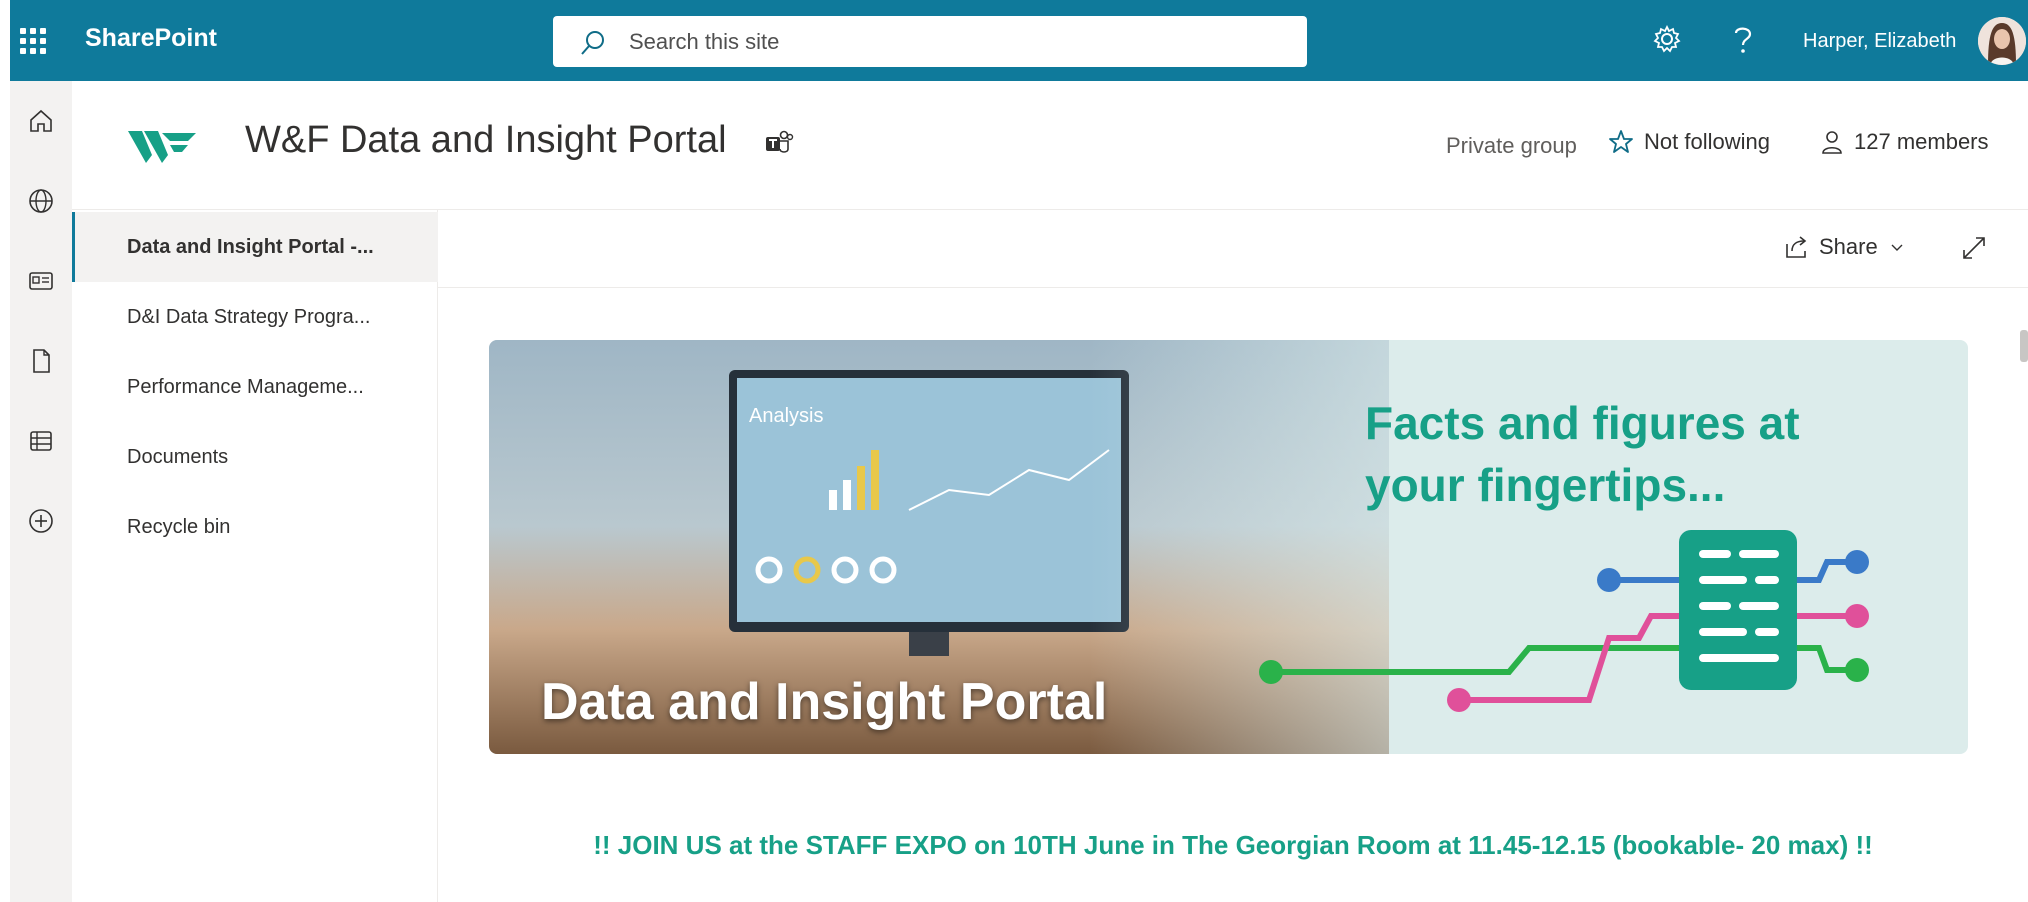 The image size is (2028, 902). I want to click on data-circuit-illustration, so click(1564, 621).